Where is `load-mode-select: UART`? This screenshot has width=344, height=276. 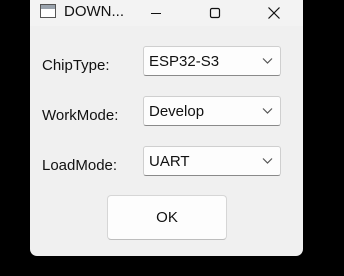 load-mode-select: UART is located at coordinates (212, 161).